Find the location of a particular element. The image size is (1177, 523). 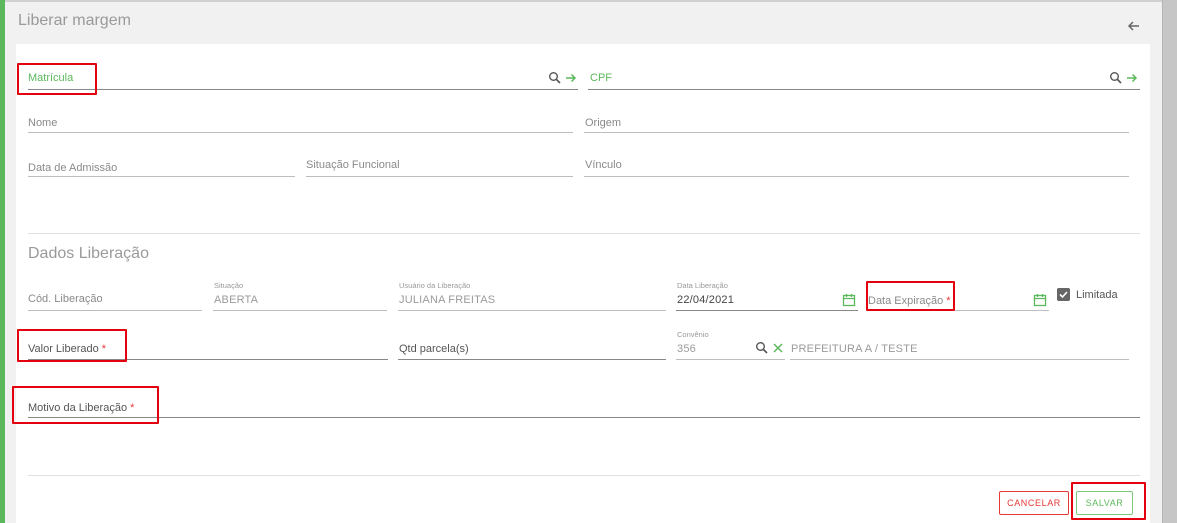

situacao-field is located at coordinates (300, 310).